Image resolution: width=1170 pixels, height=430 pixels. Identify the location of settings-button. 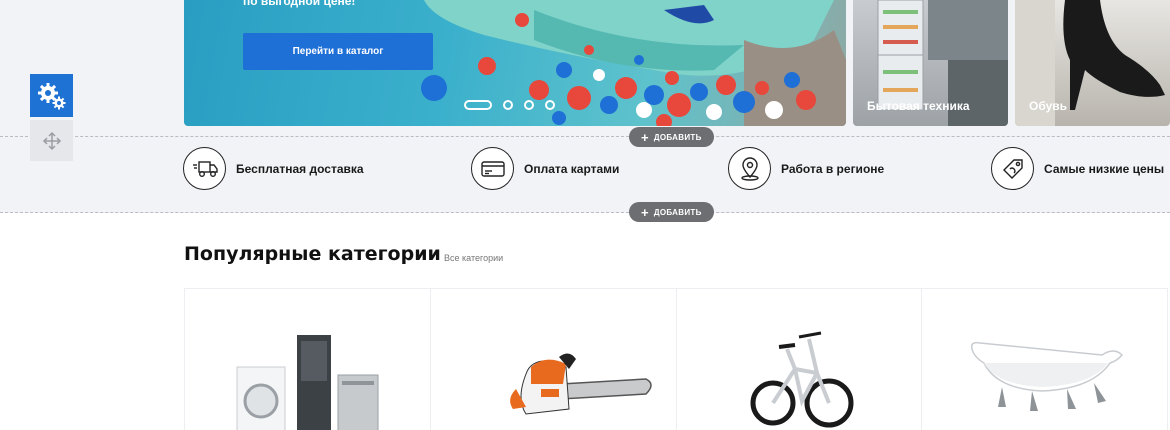
(51, 95).